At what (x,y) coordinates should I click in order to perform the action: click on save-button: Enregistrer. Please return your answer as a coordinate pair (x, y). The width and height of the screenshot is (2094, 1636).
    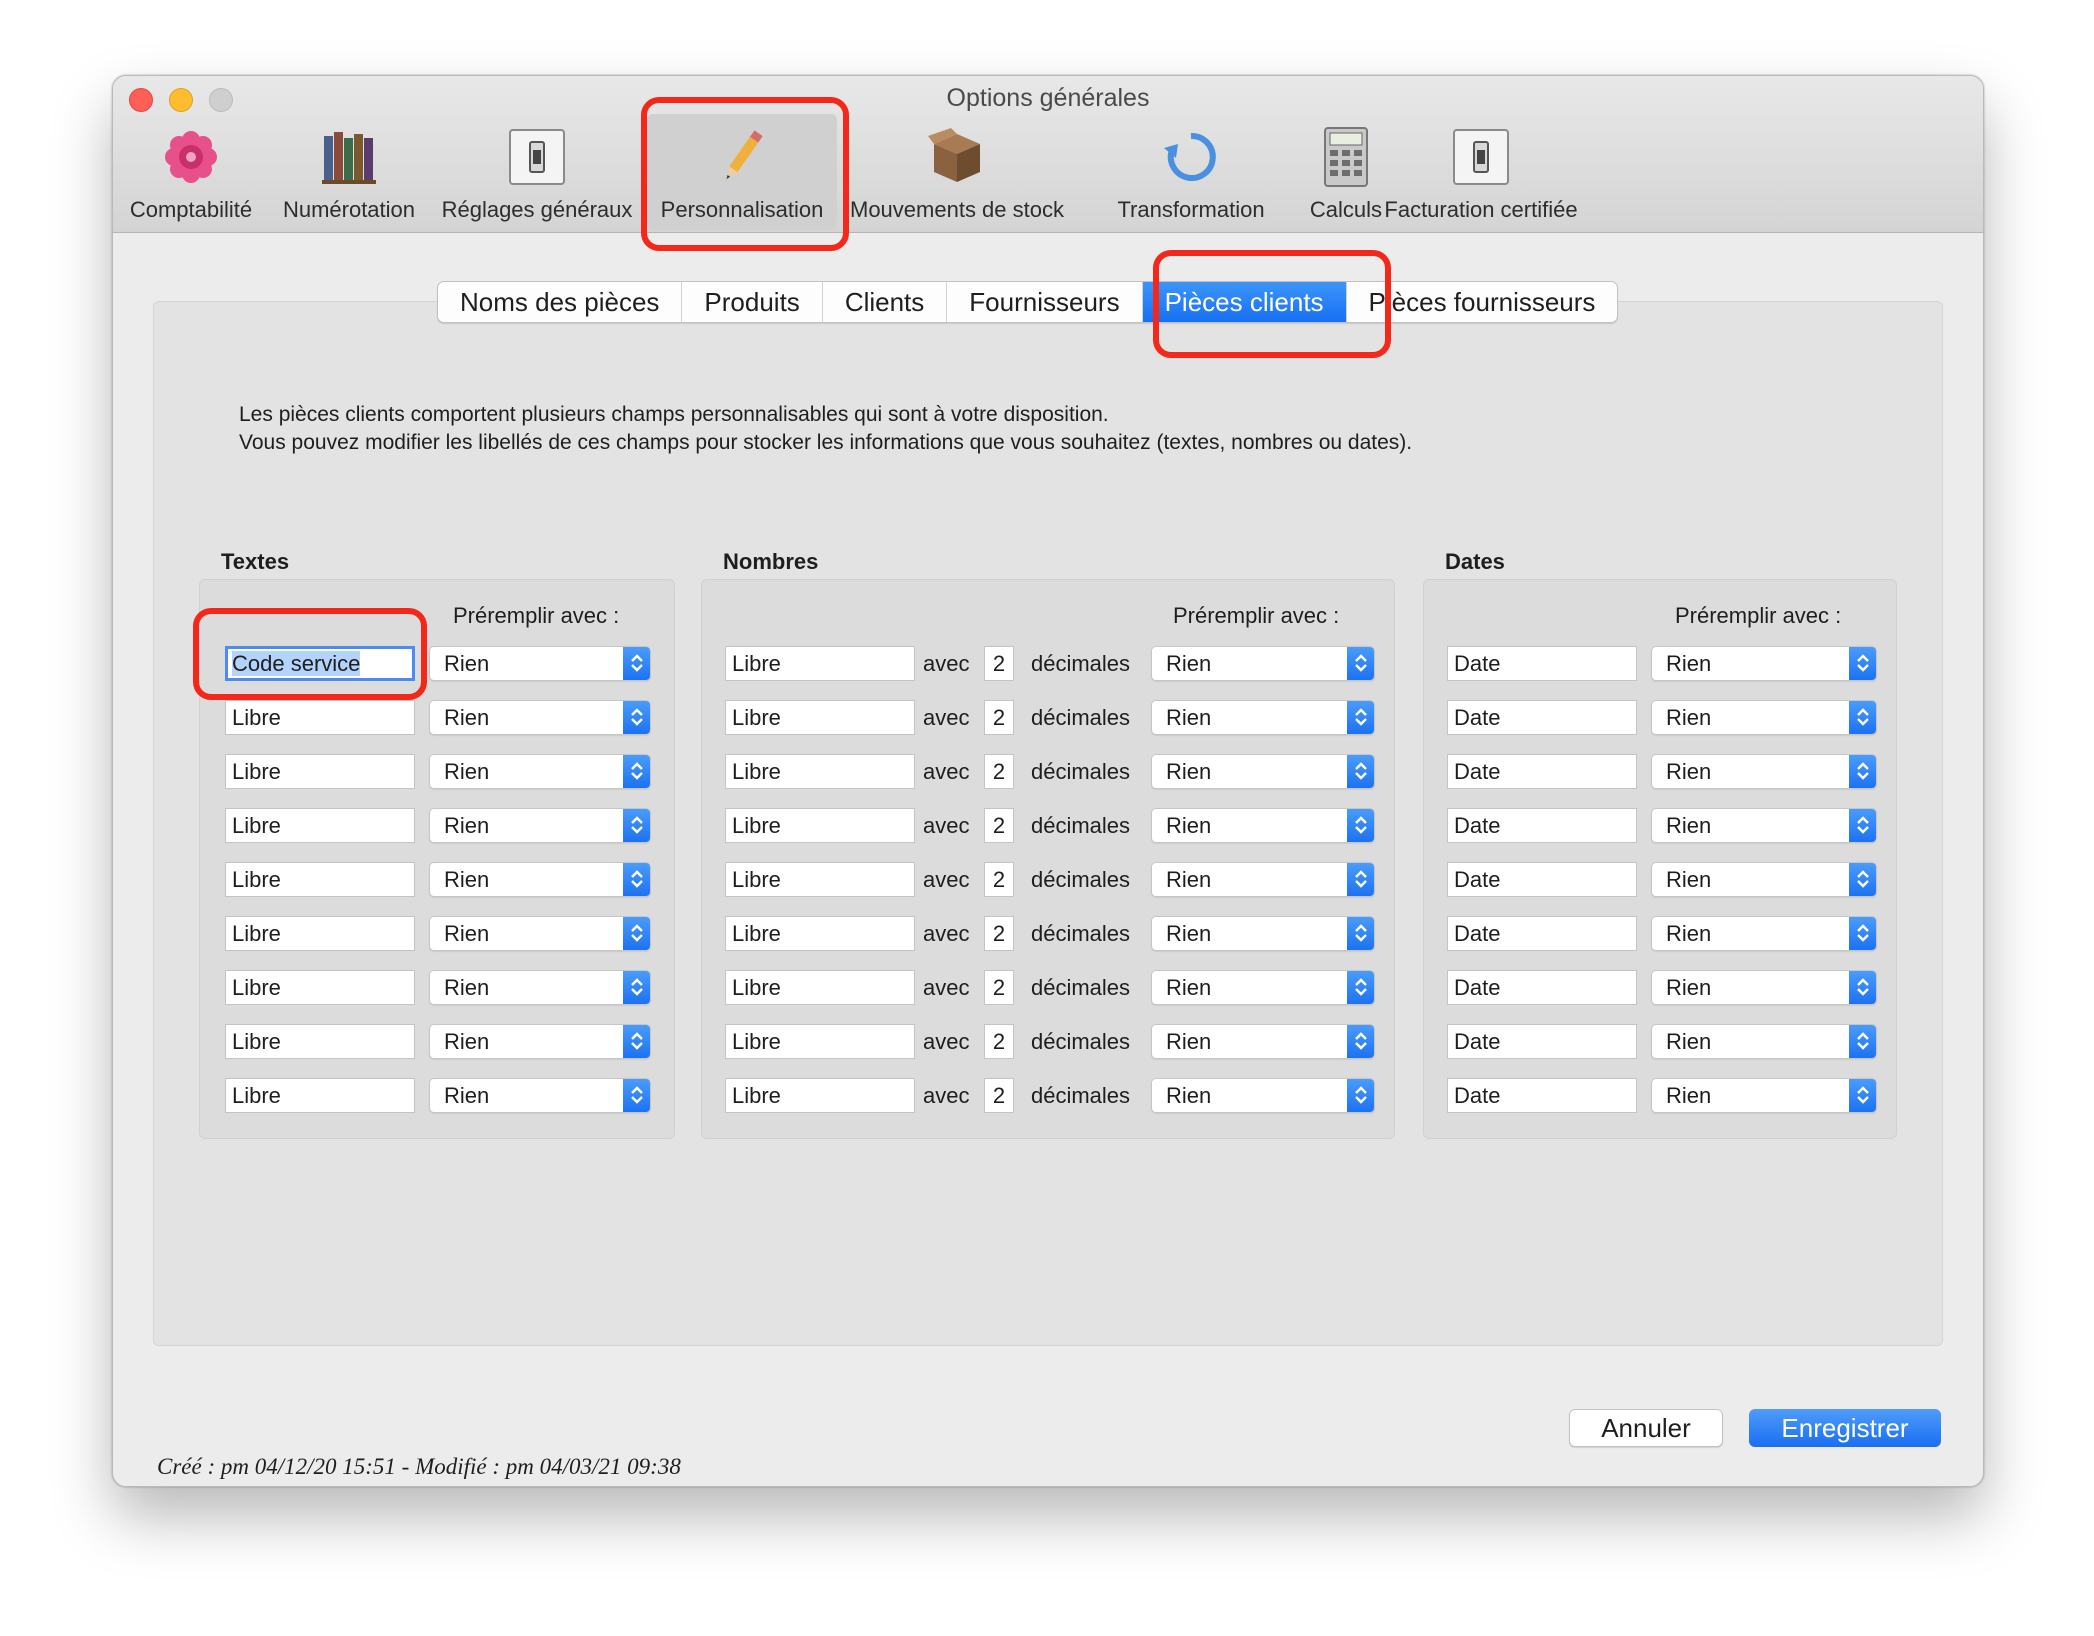
    Looking at the image, I should click on (1845, 1428).